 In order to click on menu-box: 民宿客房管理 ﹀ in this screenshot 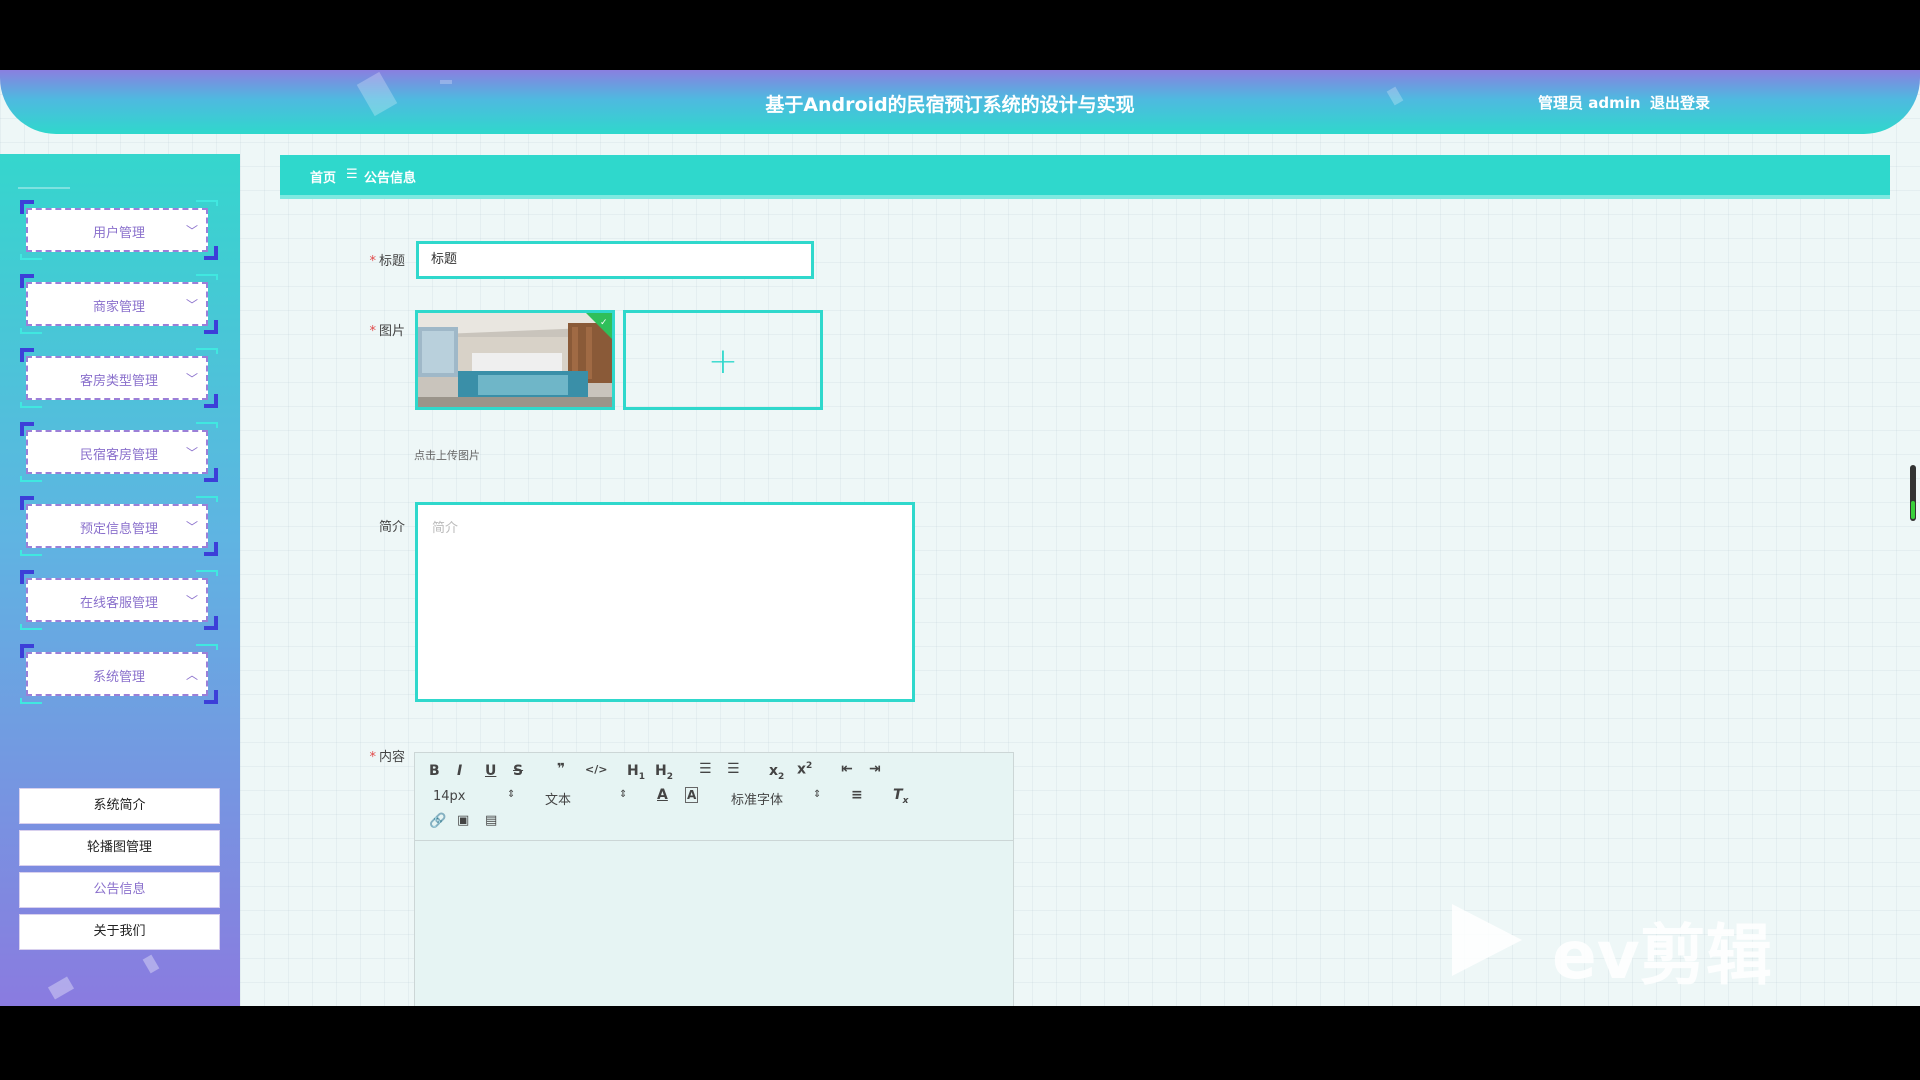, I will do `click(117, 452)`.